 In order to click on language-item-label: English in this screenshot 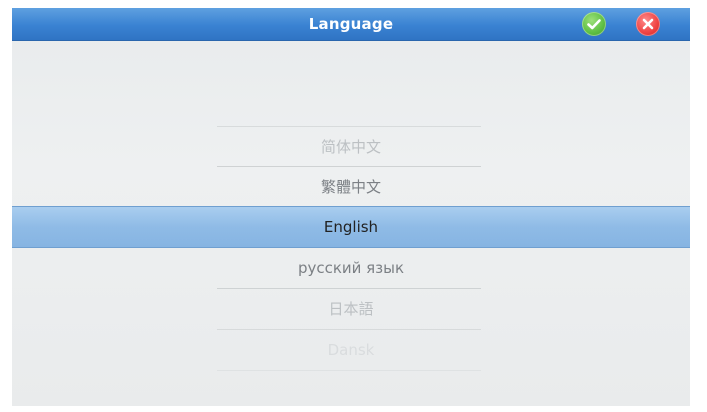, I will do `click(351, 227)`.